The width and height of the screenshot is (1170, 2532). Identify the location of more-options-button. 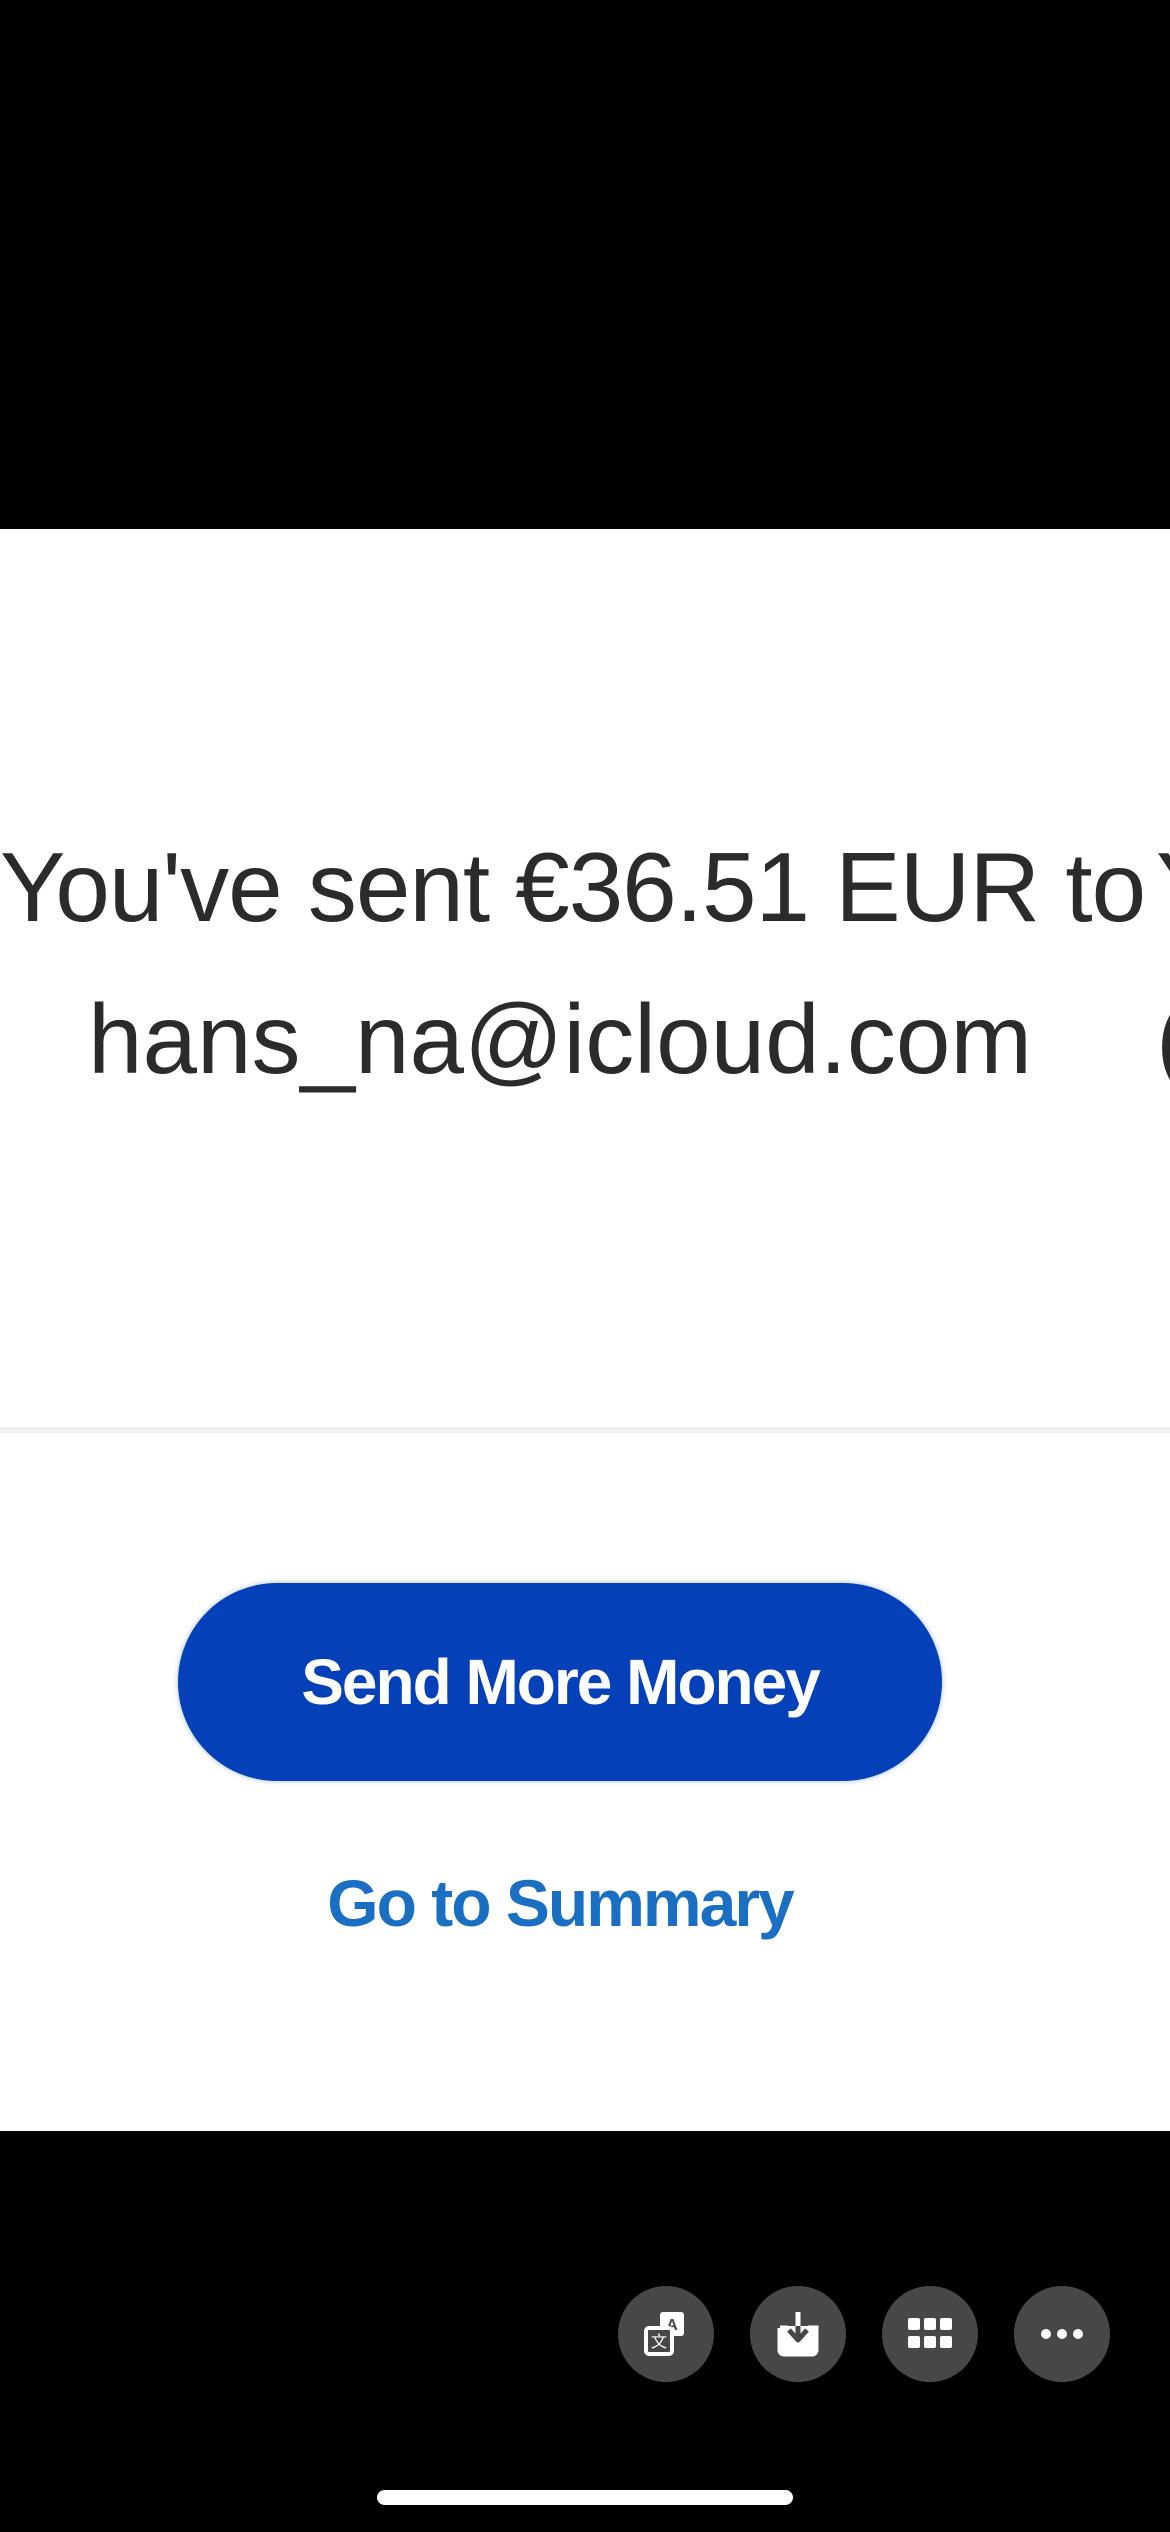
(1062, 2334).